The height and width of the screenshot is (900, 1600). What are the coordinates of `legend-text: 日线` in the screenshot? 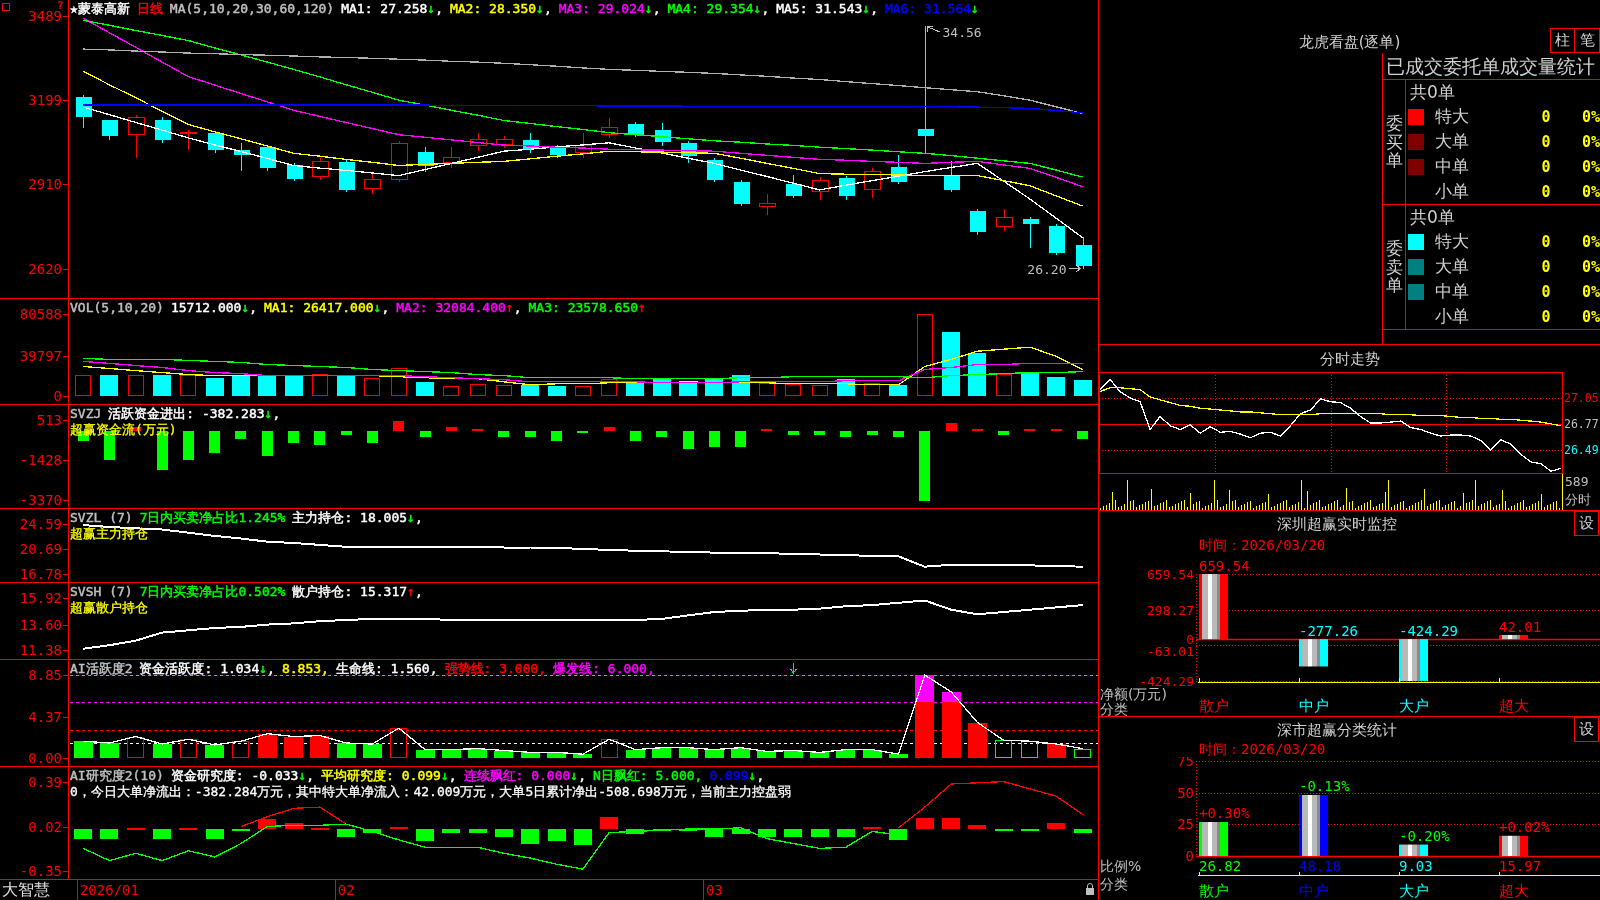 It's located at (149, 8).